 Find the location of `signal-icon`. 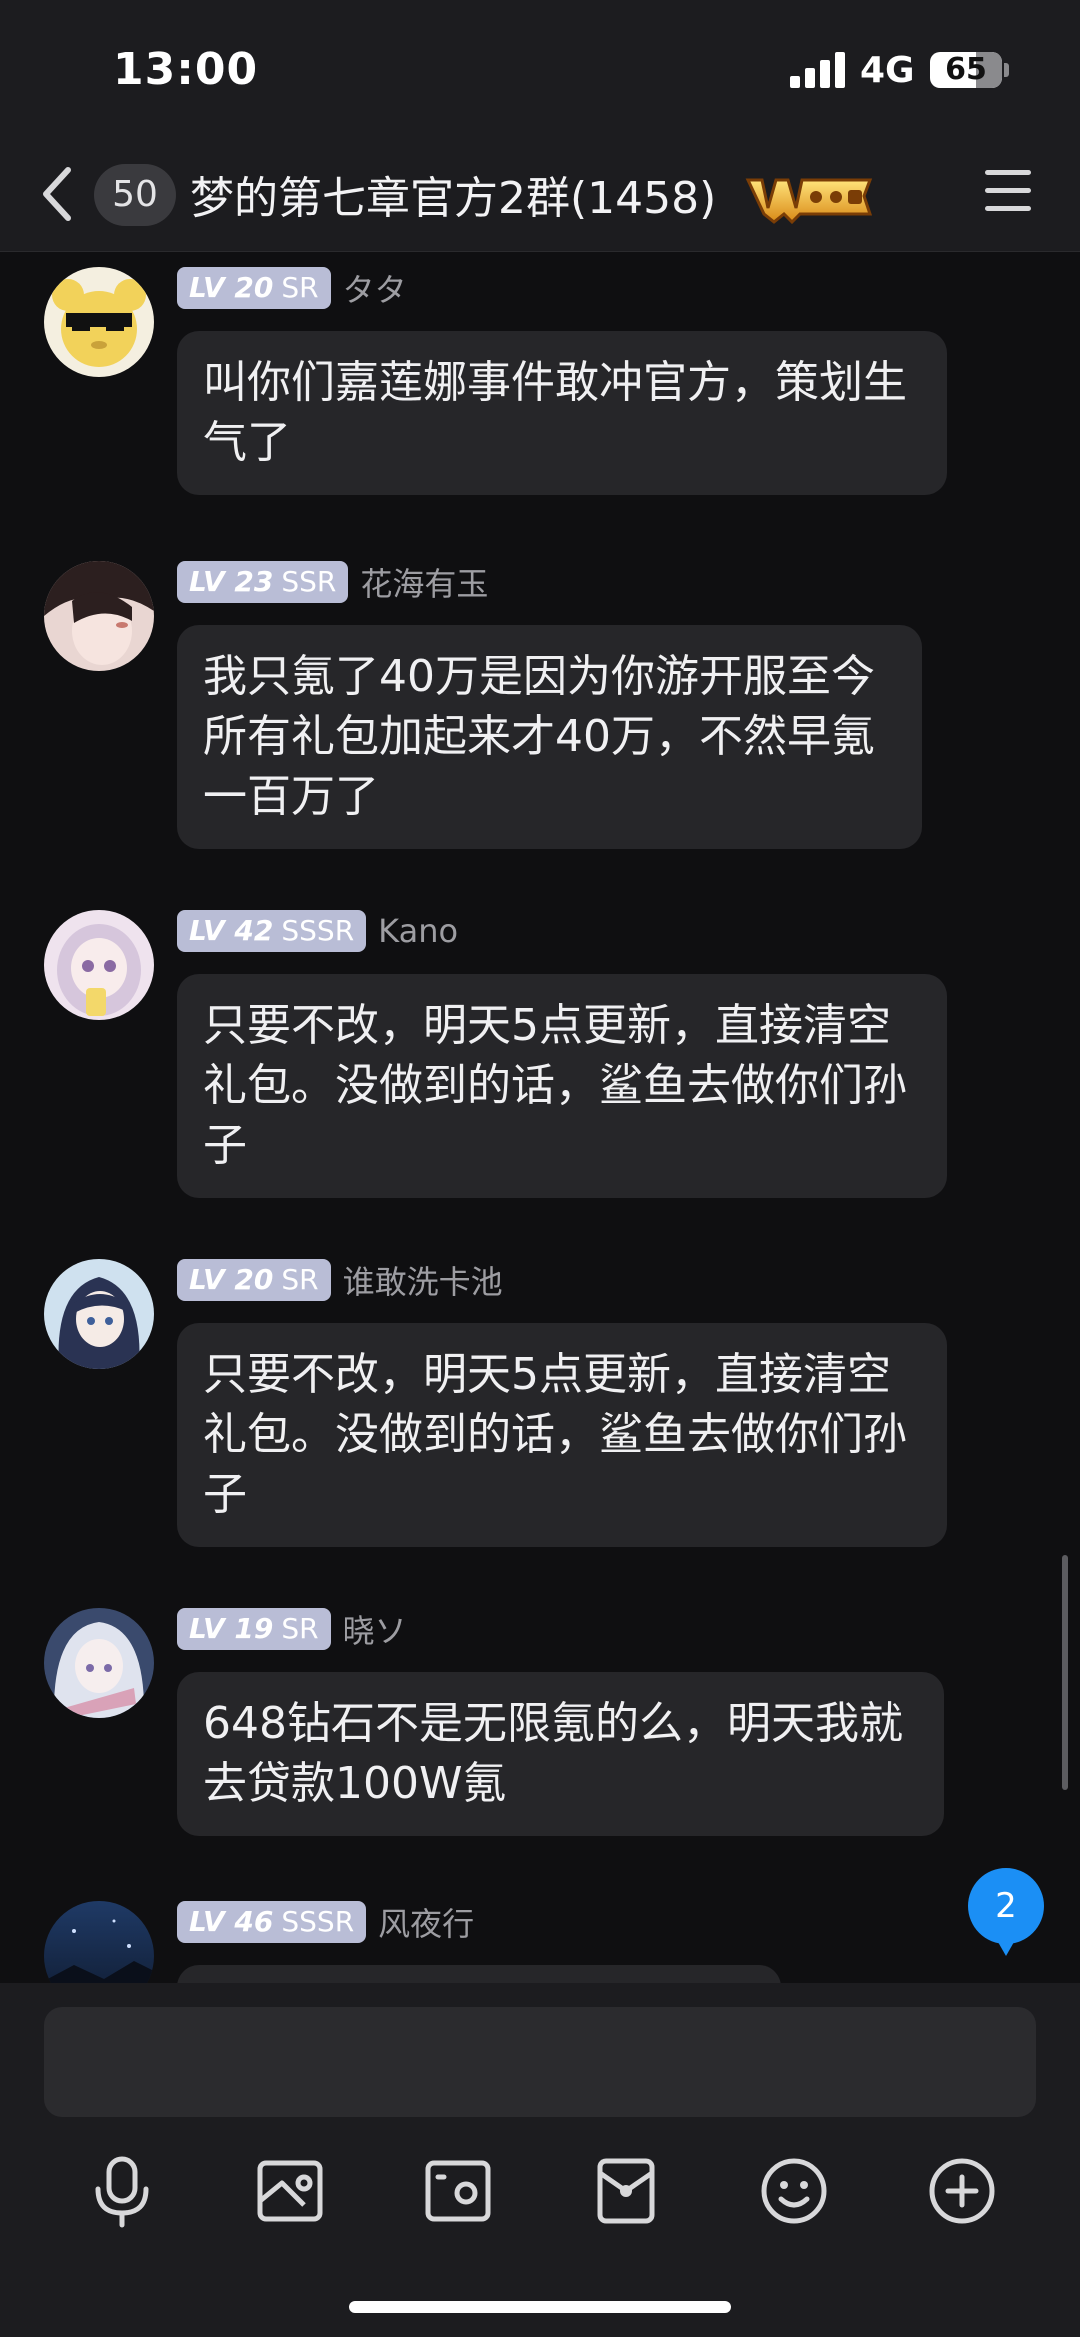

signal-icon is located at coordinates (817, 70).